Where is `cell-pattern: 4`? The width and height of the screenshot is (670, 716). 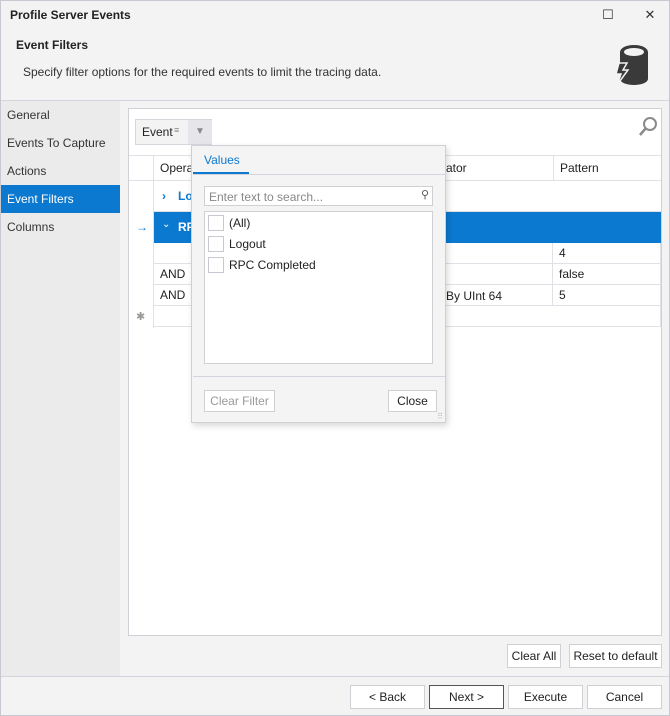
cell-pattern: 4 is located at coordinates (607, 253).